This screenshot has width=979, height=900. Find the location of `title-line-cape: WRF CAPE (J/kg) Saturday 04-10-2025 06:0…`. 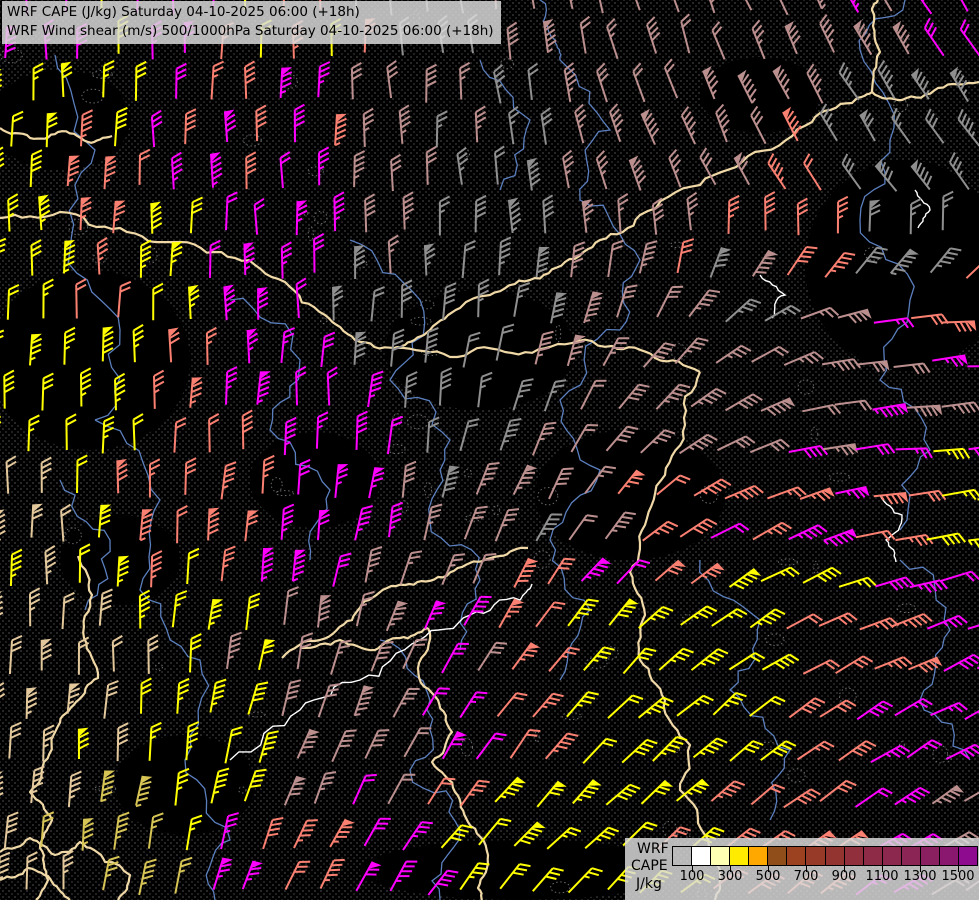

title-line-cape: WRF CAPE (J/kg) Saturday 04-10-2025 06:0… is located at coordinates (183, 12).